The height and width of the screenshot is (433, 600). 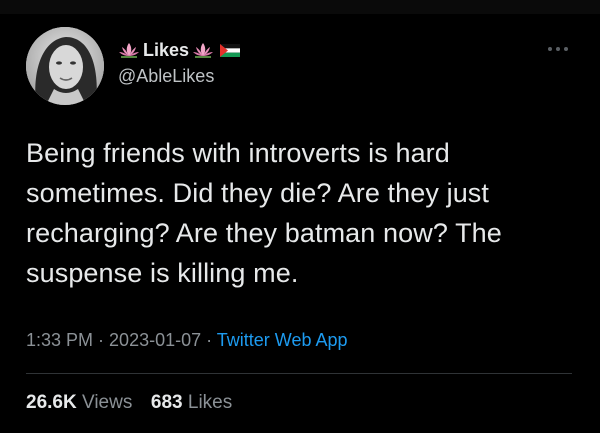 What do you see at coordinates (230, 50) in the screenshot?
I see `palestine-flag-icon` at bounding box center [230, 50].